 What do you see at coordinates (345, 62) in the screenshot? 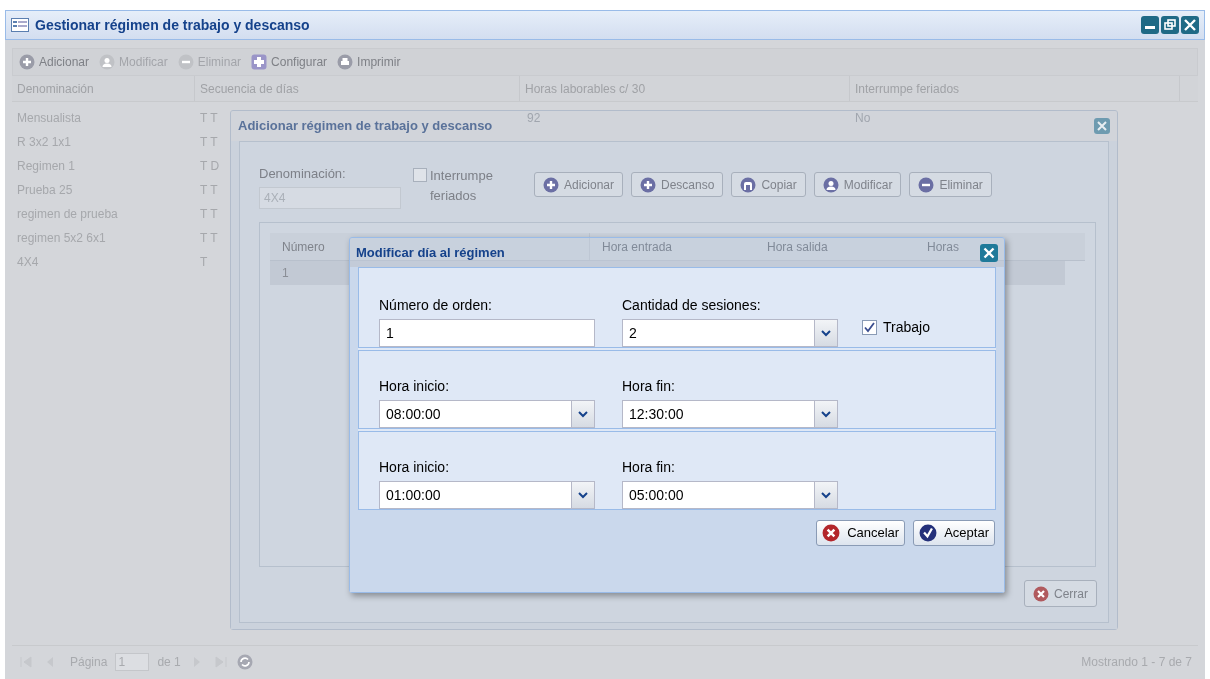
I see `printer-icon` at bounding box center [345, 62].